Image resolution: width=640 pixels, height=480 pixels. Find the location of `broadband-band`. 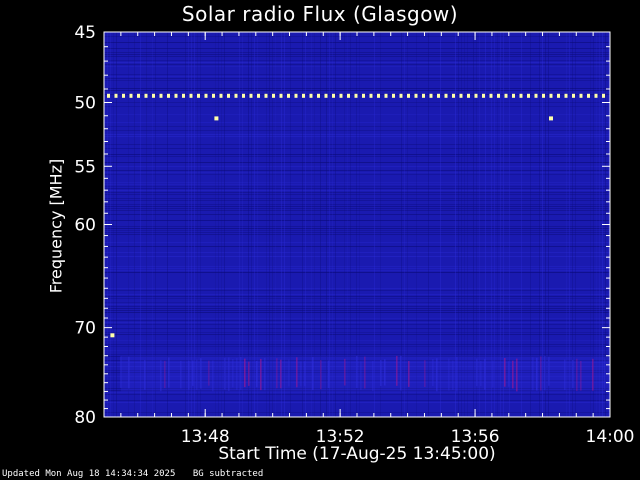

broadband-band is located at coordinates (365, 373).